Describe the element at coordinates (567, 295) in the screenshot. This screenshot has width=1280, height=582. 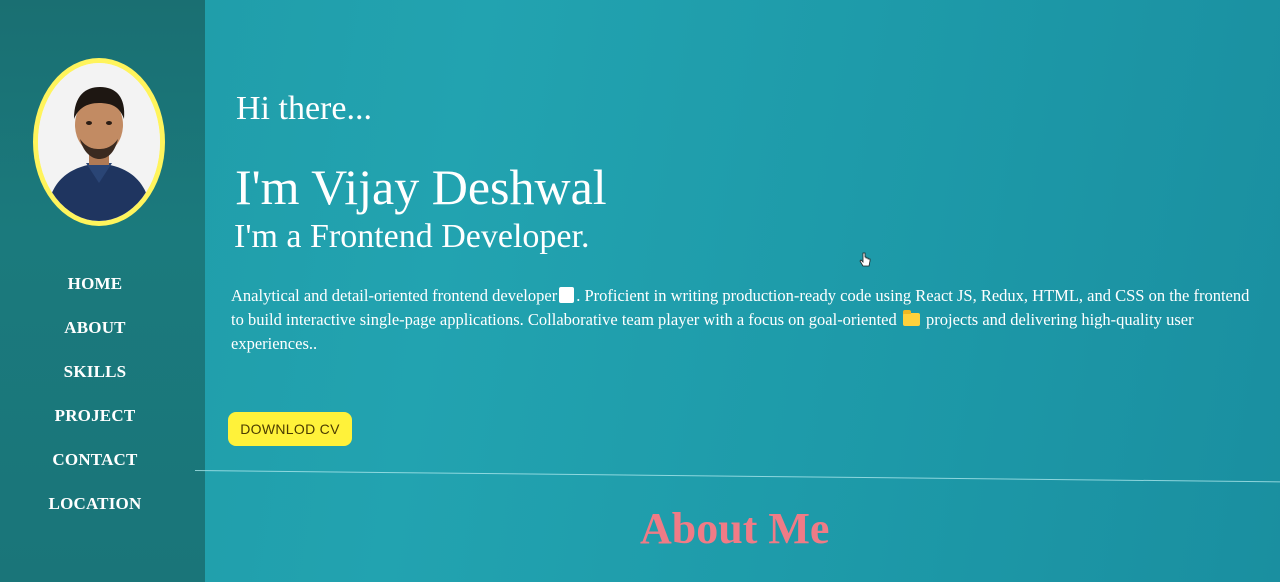
I see `document-emoji-icon` at that location.